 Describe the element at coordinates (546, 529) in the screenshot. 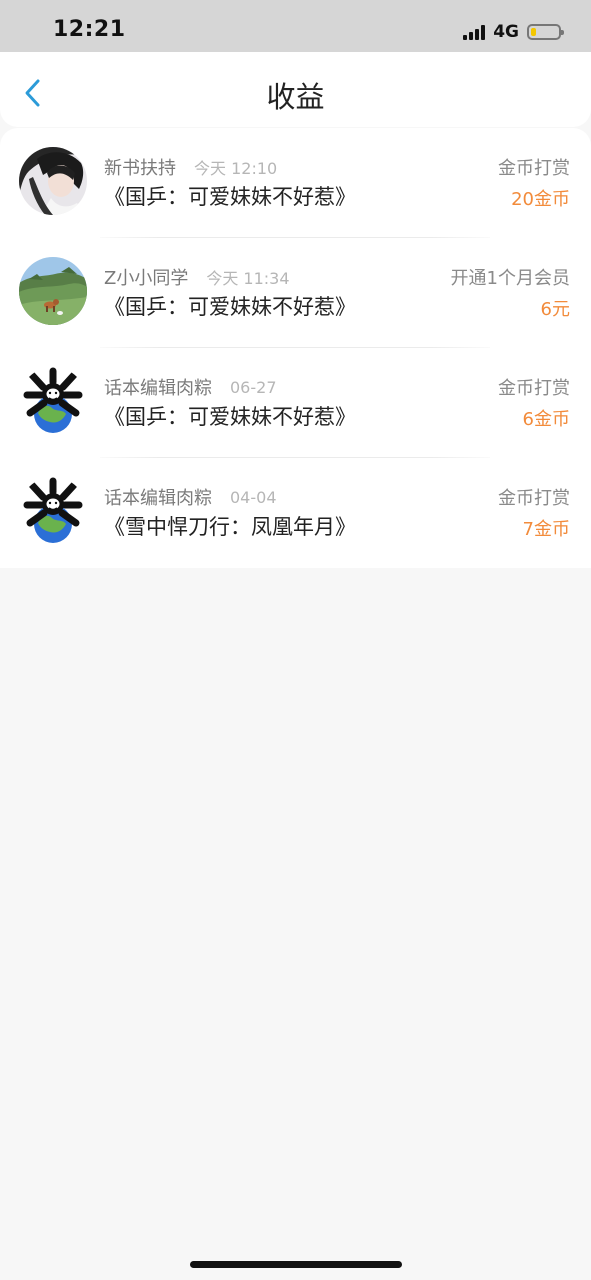

I see `reward-amount: 7金币` at that location.